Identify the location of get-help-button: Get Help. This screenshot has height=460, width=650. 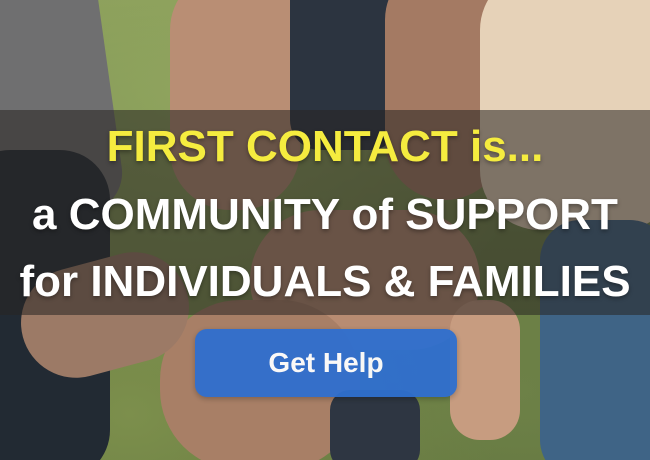
(326, 363).